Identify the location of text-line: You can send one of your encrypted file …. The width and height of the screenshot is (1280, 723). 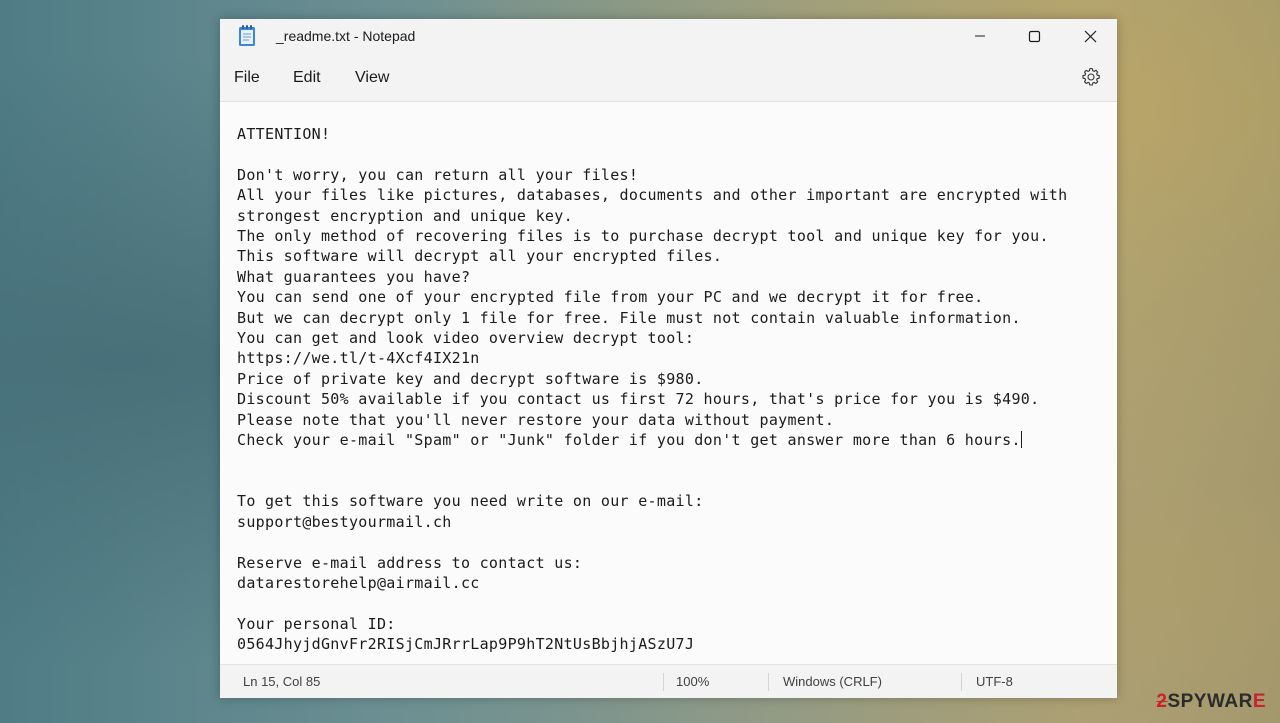
(610, 297).